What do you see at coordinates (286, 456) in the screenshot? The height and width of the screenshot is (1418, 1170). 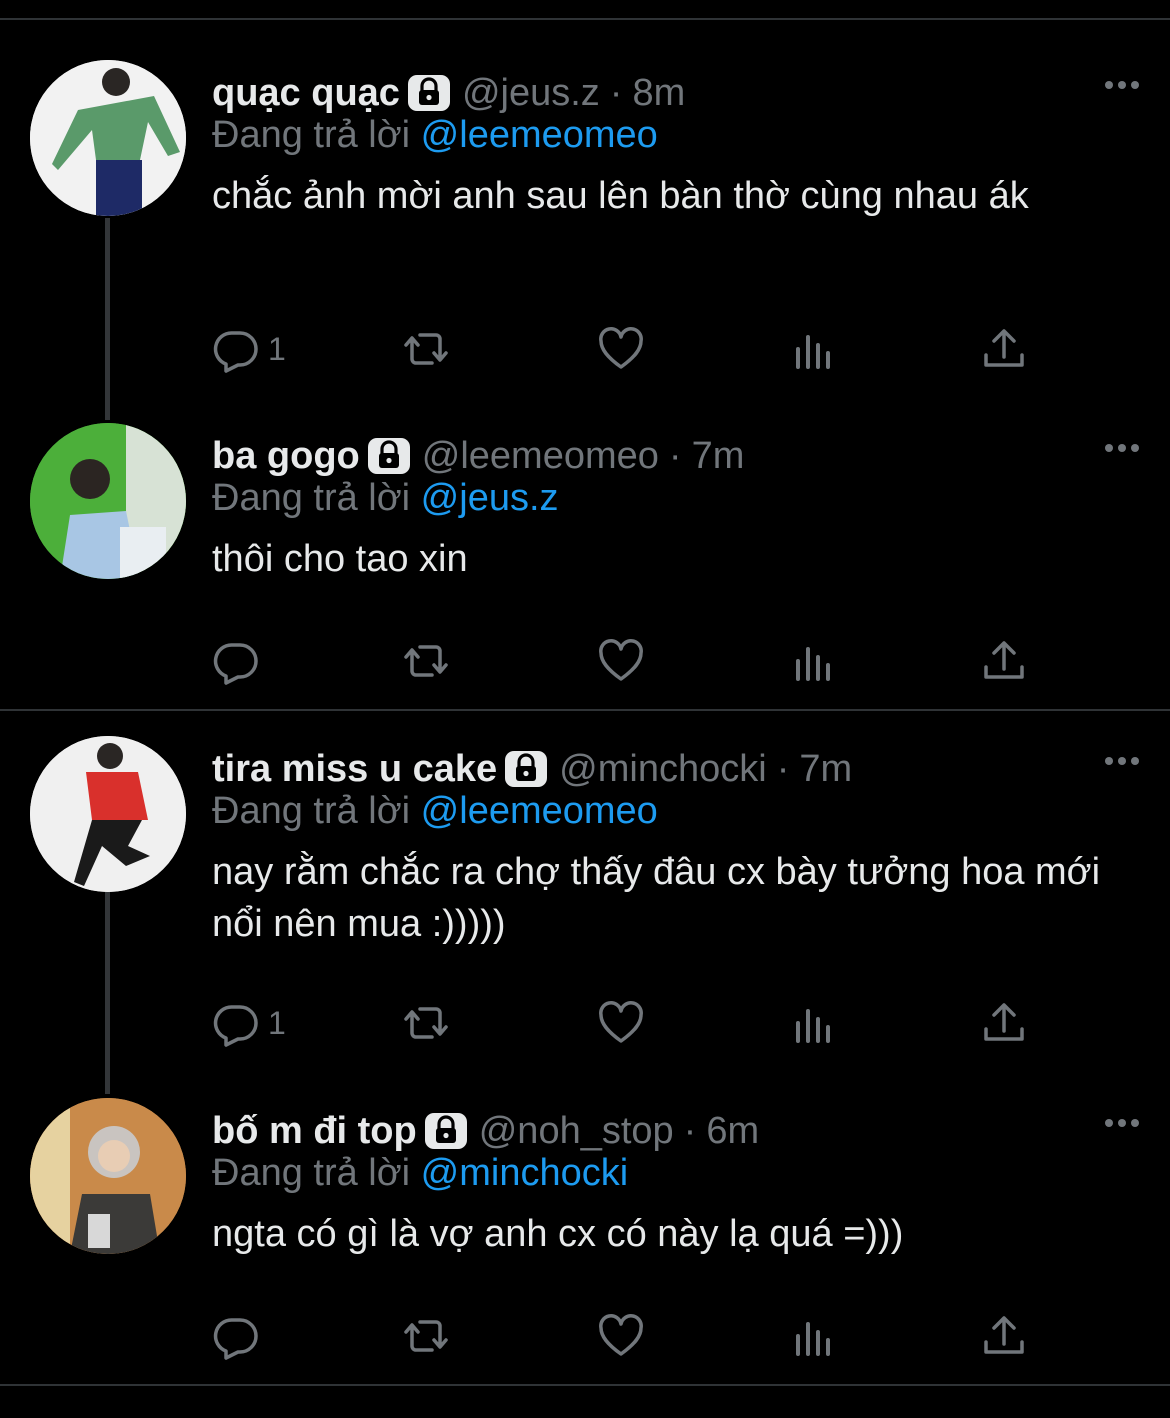 I see `display-name: ba gogo` at bounding box center [286, 456].